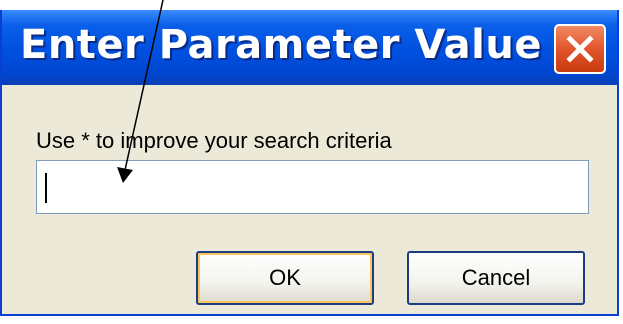 This screenshot has height=324, width=623. Describe the element at coordinates (281, 45) in the screenshot. I see `dialog-title: Enter Parameter Value` at that location.